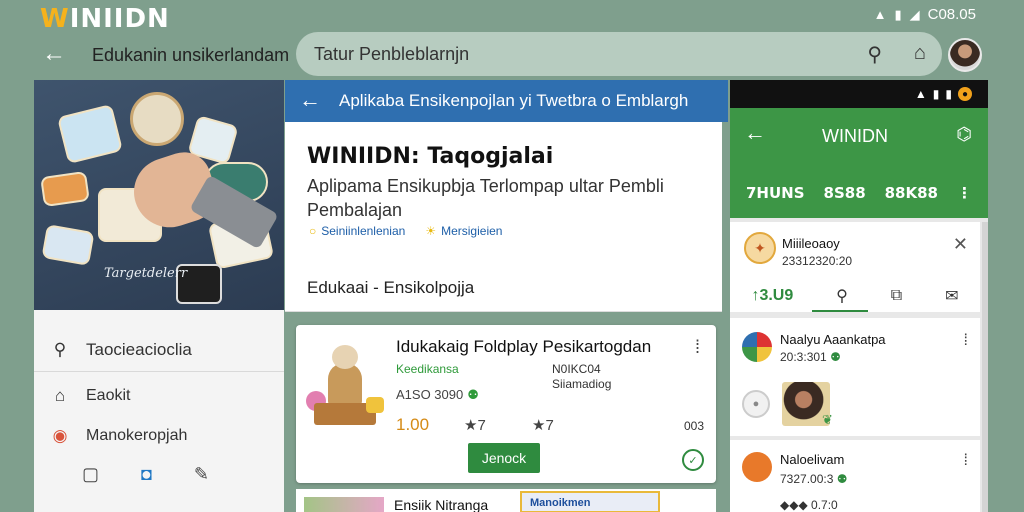 The width and height of the screenshot is (1024, 512). I want to click on app-category: Edukaai - Ensikolpojja, so click(391, 287).